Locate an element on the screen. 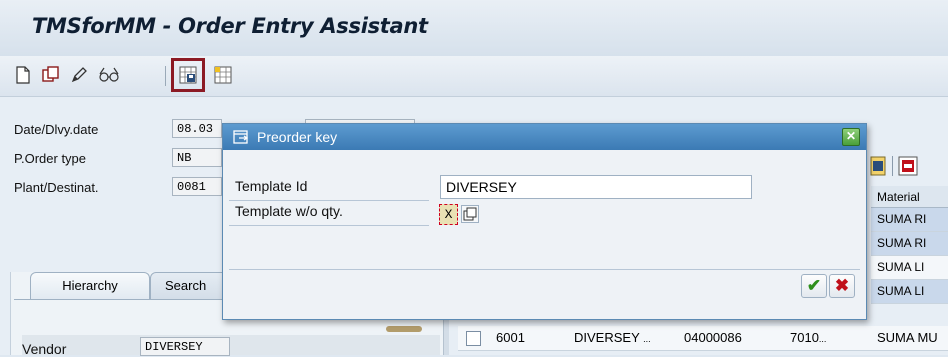 The width and height of the screenshot is (948, 357). row-cell-vendor-text: DIVERSEY is located at coordinates (607, 337).